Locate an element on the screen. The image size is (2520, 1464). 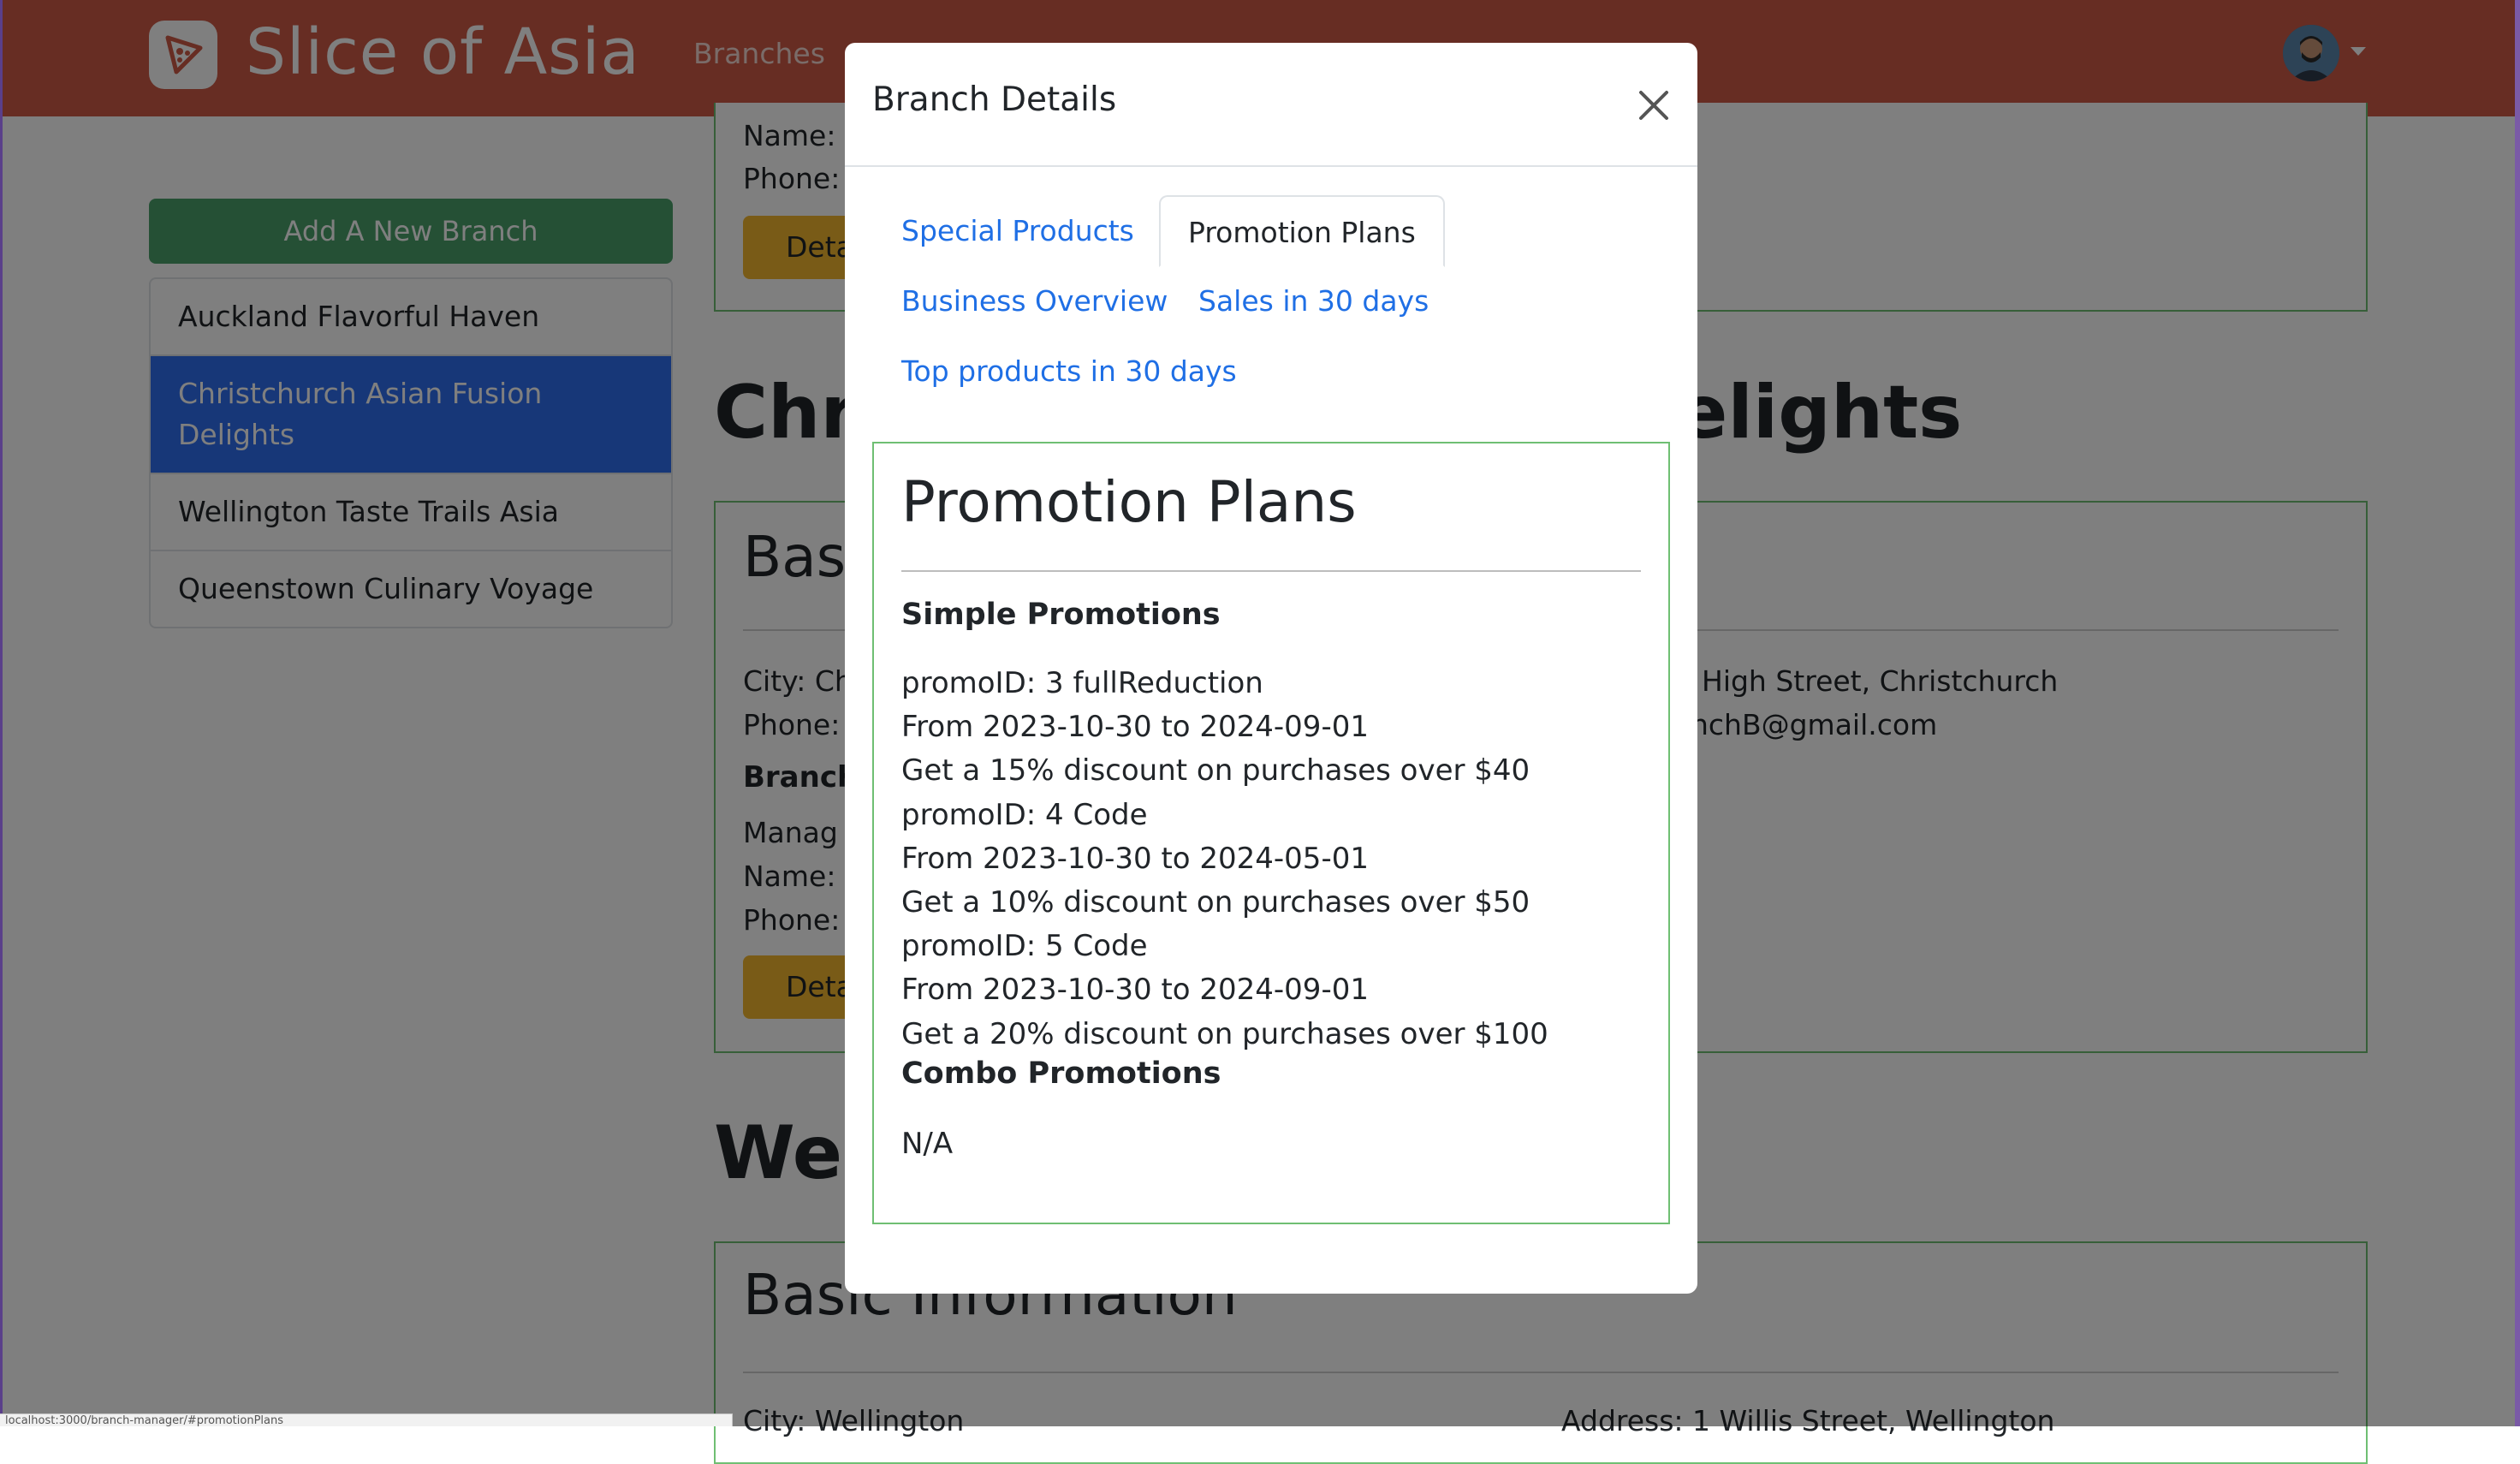
tab-business-overview: Business Overview is located at coordinates (1034, 301).